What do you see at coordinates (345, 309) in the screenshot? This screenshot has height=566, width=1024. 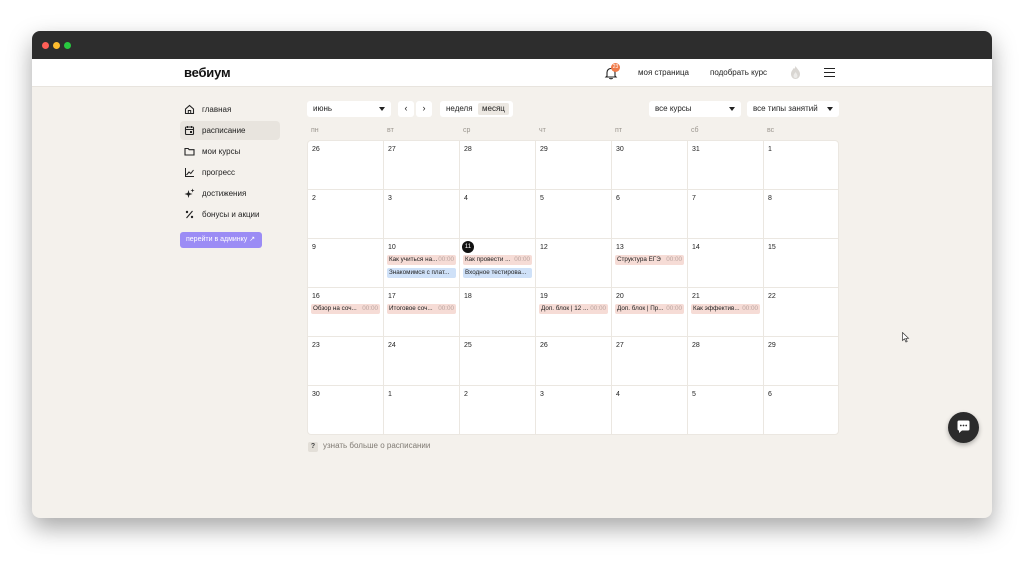 I see `calendar-event: Обзор на соч... 00:00` at bounding box center [345, 309].